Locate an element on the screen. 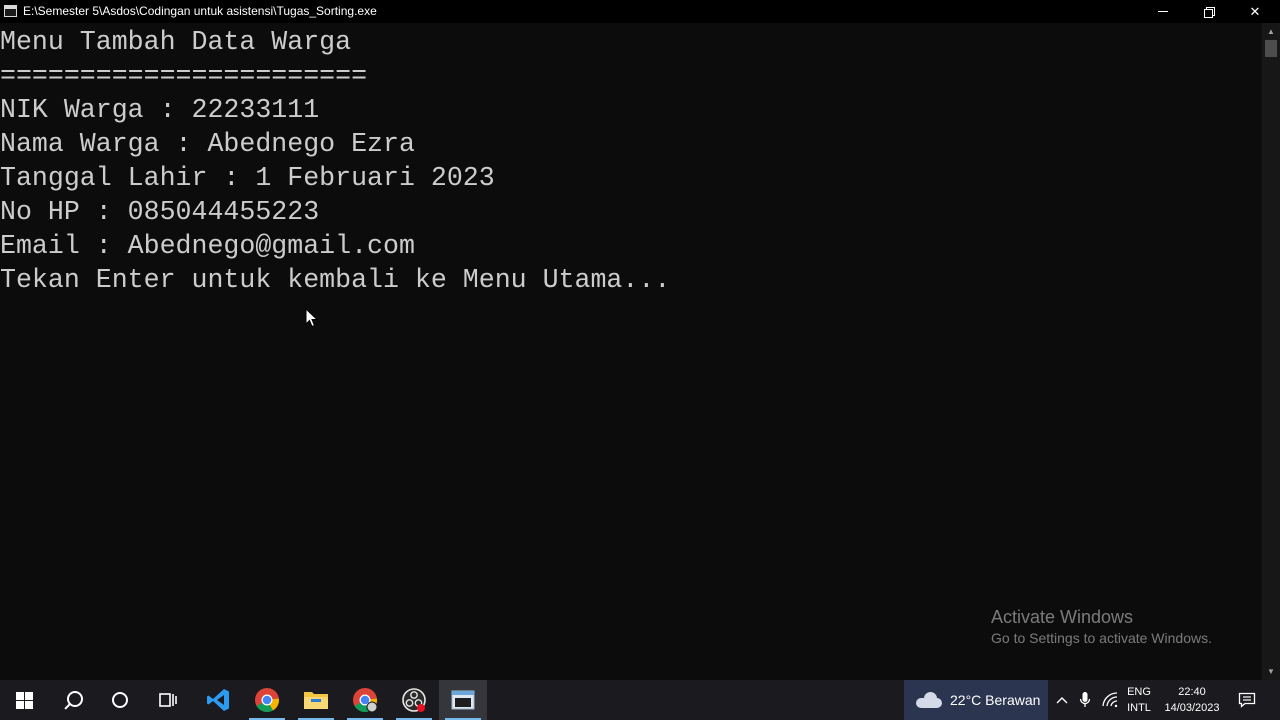 The height and width of the screenshot is (720, 1280). console-line-nik: NIK Warga : 22233111 is located at coordinates (160, 110).